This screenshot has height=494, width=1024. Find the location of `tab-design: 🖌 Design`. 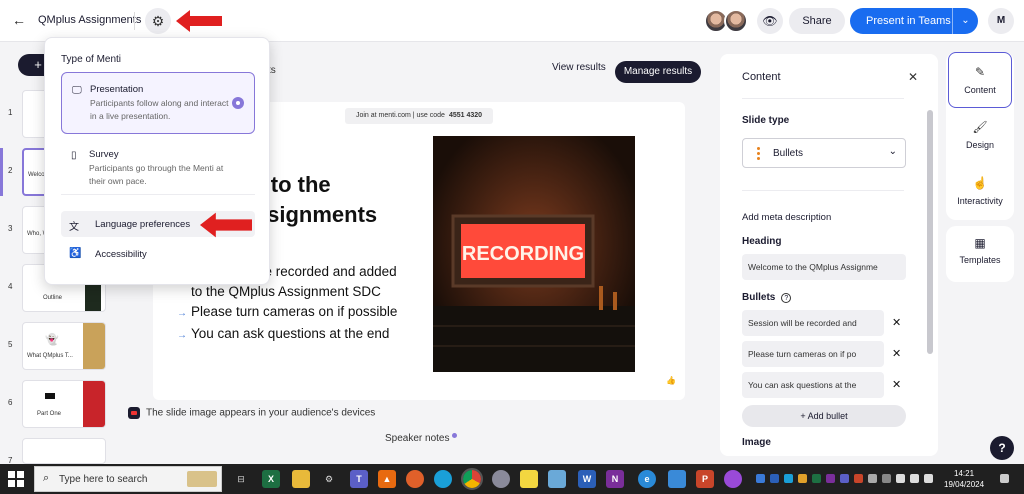

tab-design: 🖌 Design is located at coordinates (980, 136).